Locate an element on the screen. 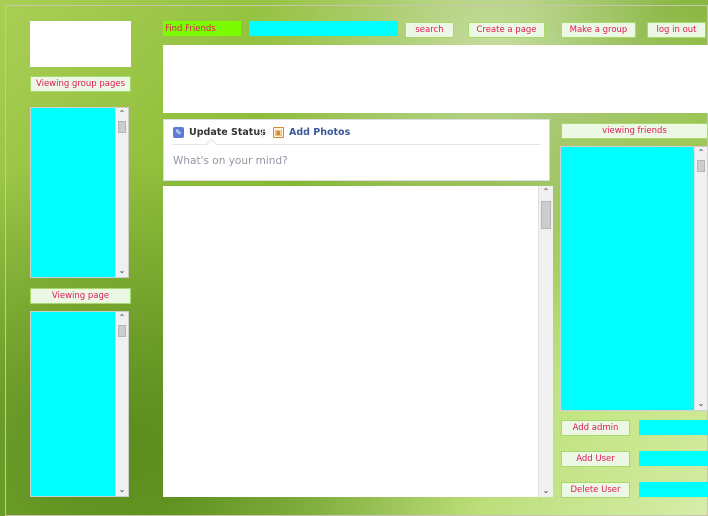  composer-divider is located at coordinates (356, 144).